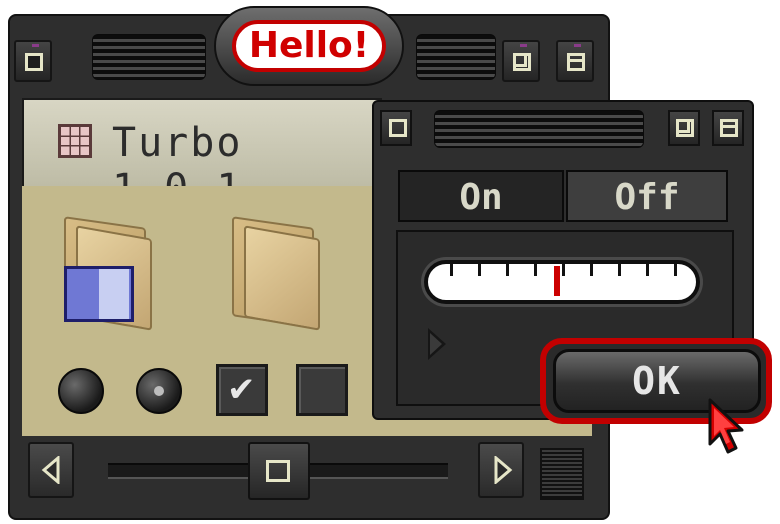 This screenshot has height=524, width=780. What do you see at coordinates (437, 344) in the screenshot?
I see `disclosure-triangle-icon` at bounding box center [437, 344].